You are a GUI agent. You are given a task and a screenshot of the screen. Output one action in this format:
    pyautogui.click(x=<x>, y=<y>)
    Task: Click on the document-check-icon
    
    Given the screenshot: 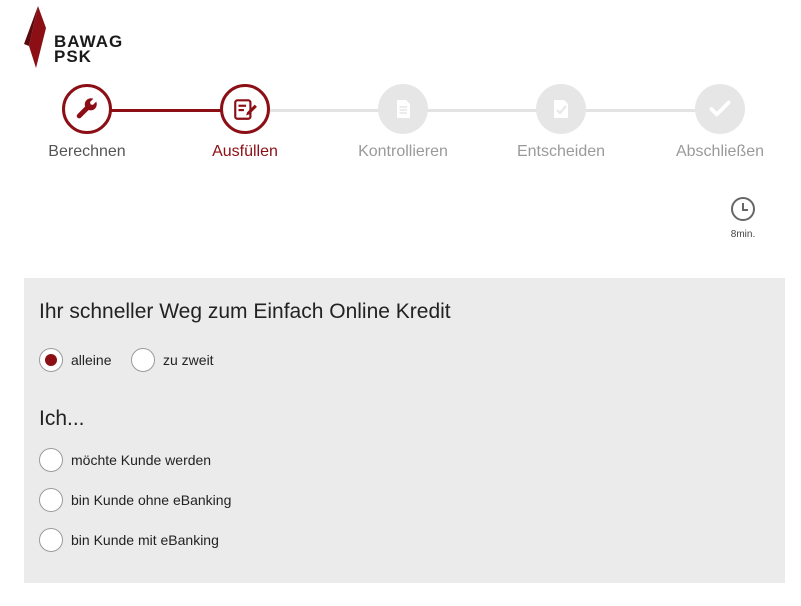 What is the action you would take?
    pyautogui.click(x=561, y=109)
    